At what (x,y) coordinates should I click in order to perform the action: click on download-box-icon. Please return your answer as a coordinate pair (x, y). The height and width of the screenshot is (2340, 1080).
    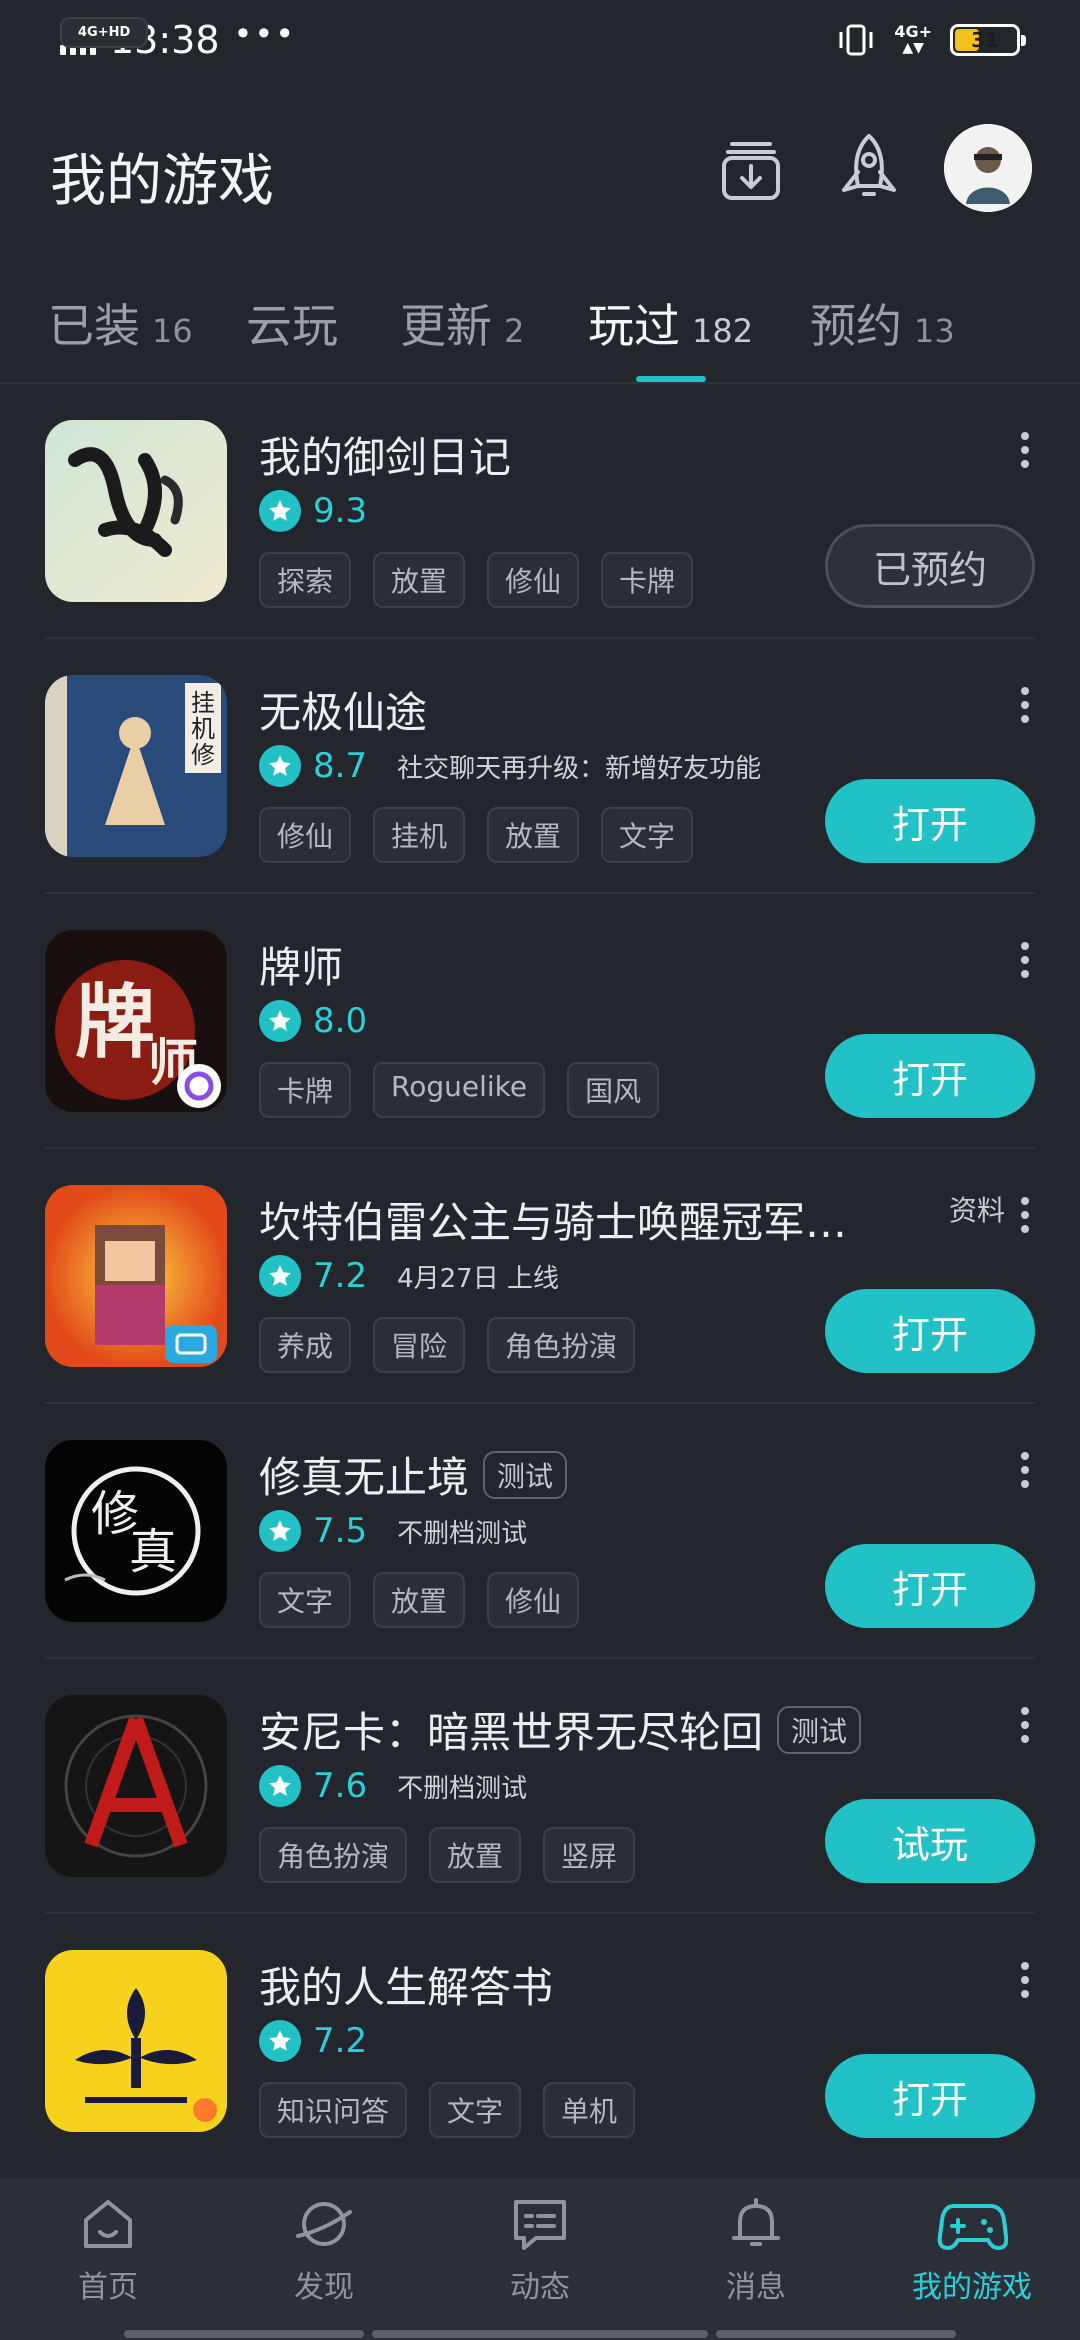
    Looking at the image, I should click on (751, 171).